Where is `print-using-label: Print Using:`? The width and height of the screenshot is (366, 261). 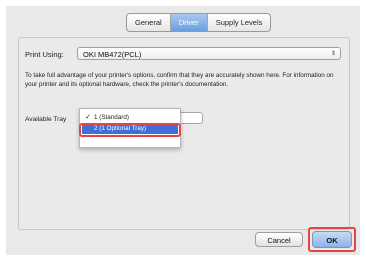 print-using-label: Print Using: is located at coordinates (44, 54).